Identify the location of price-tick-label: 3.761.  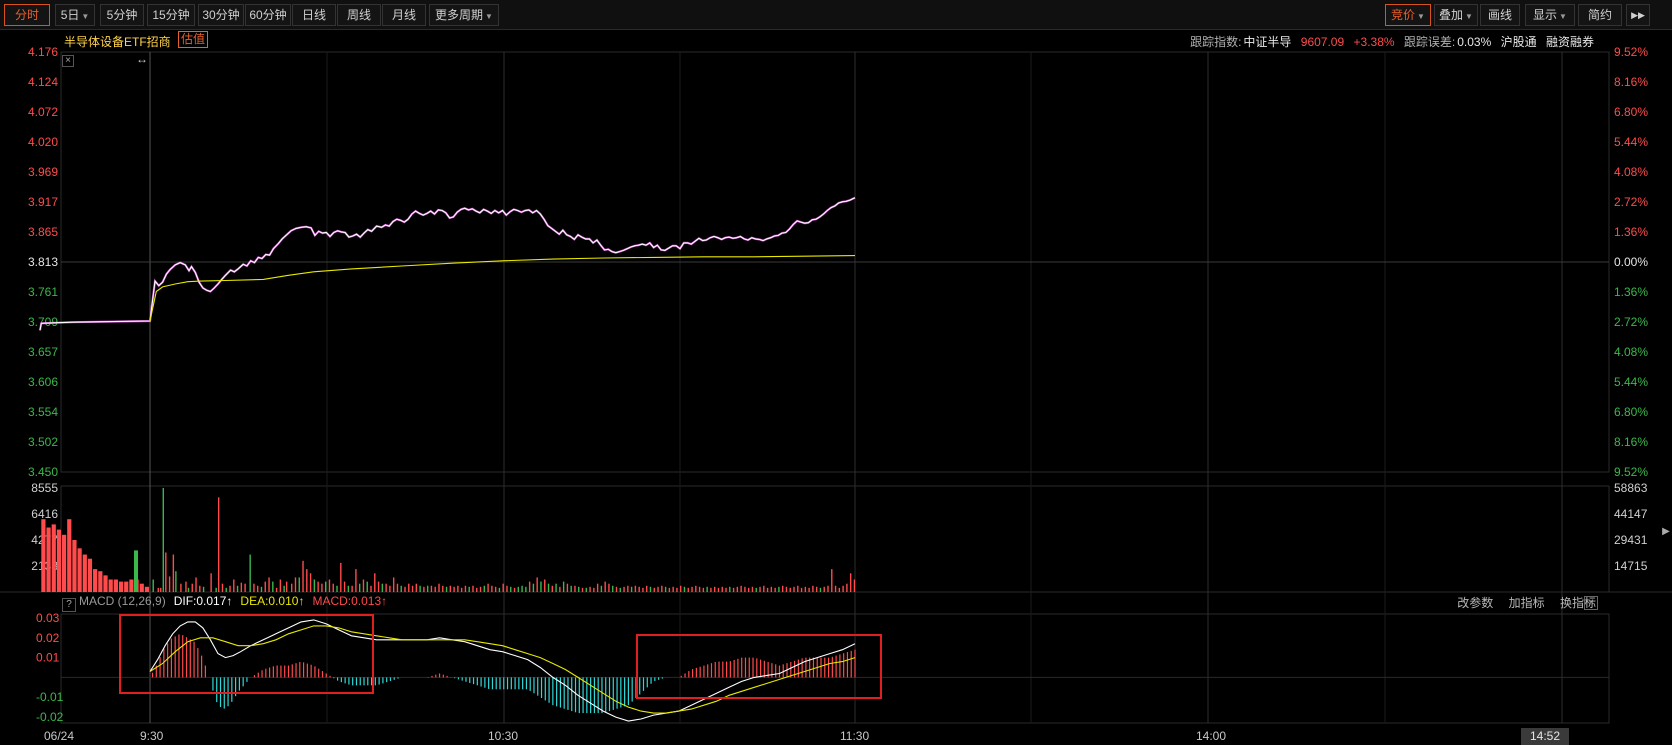
(43, 292).